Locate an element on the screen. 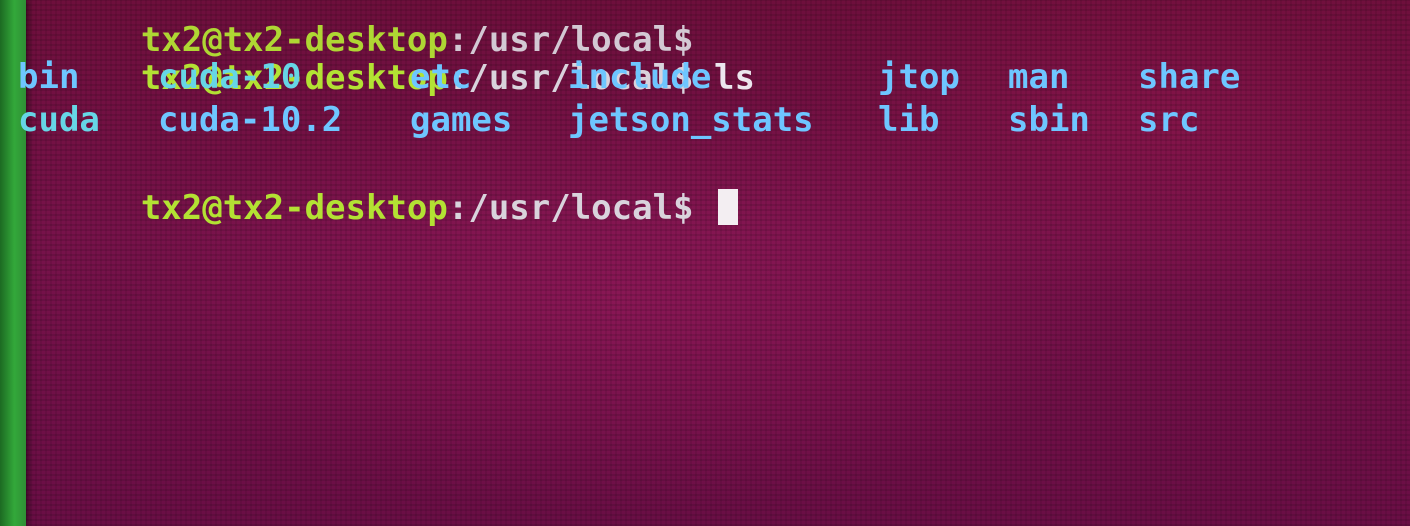 The width and height of the screenshot is (1410, 526). list-item: lib is located at coordinates (909, 120).